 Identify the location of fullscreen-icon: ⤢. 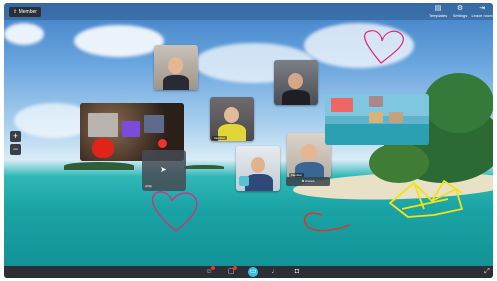
(487, 271).